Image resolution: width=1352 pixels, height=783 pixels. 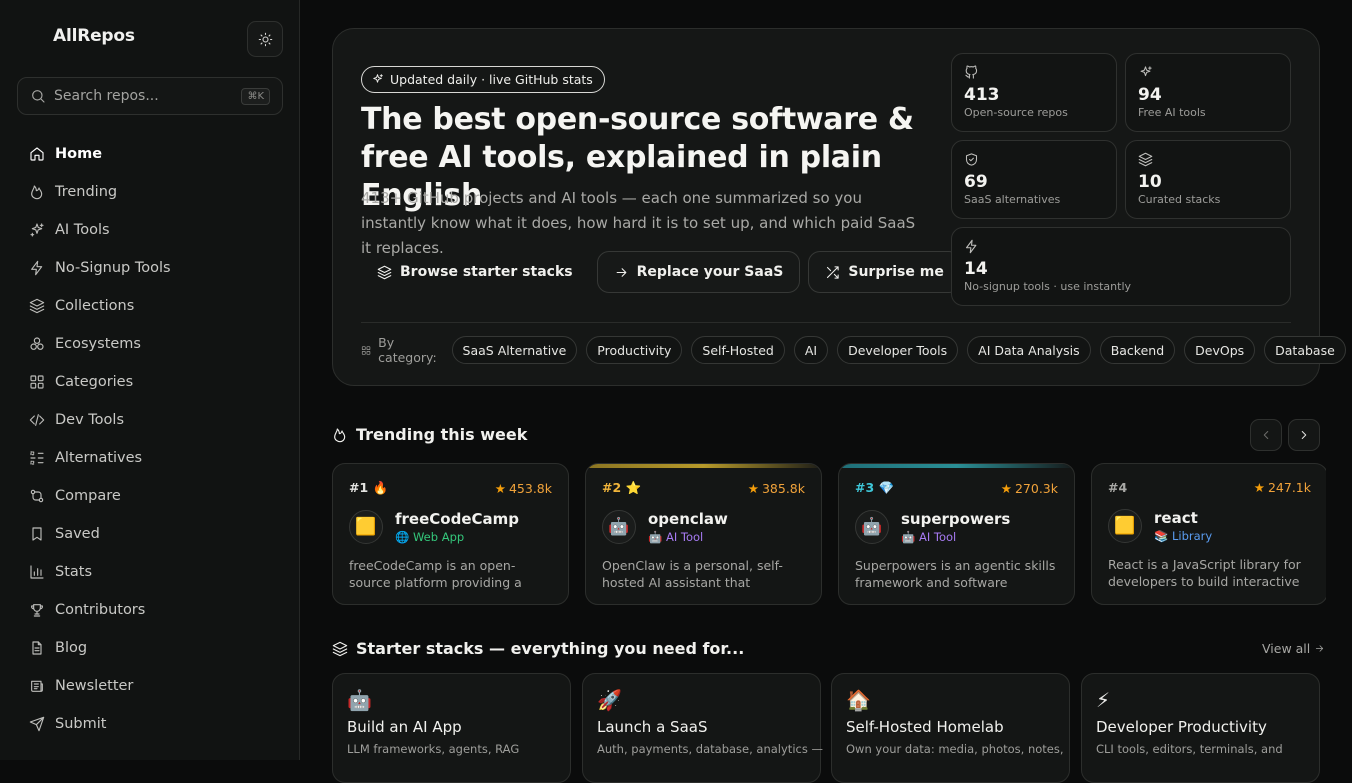 What do you see at coordinates (150, 572) in the screenshot?
I see `sidebar-item-stats: Stats` at bounding box center [150, 572].